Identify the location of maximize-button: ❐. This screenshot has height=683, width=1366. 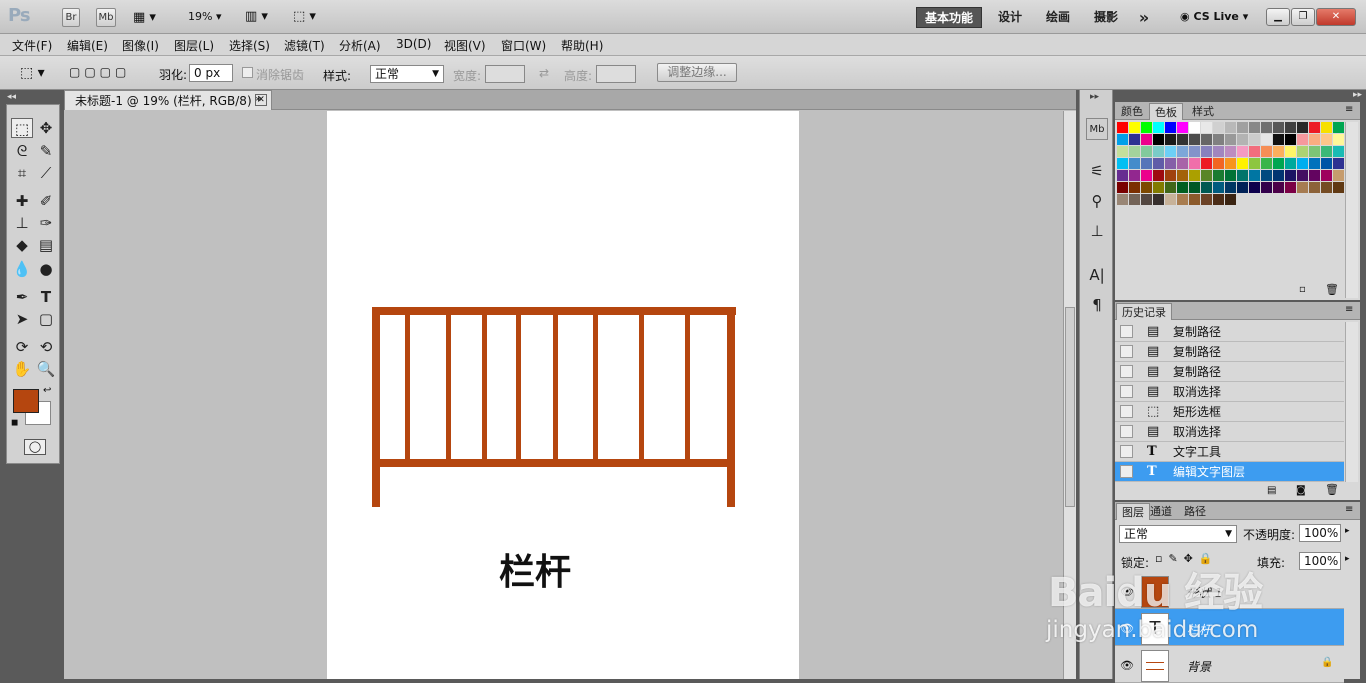
(1303, 17).